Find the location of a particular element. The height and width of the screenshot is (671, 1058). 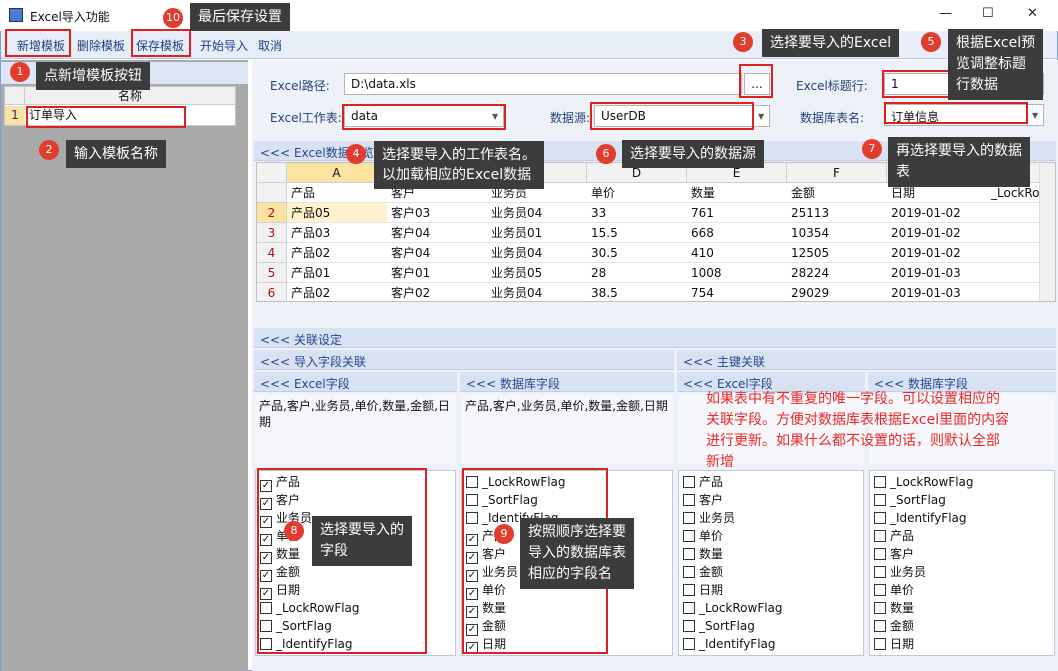

relation-settings-header: <<< 关联设定 is located at coordinates (655, 338).